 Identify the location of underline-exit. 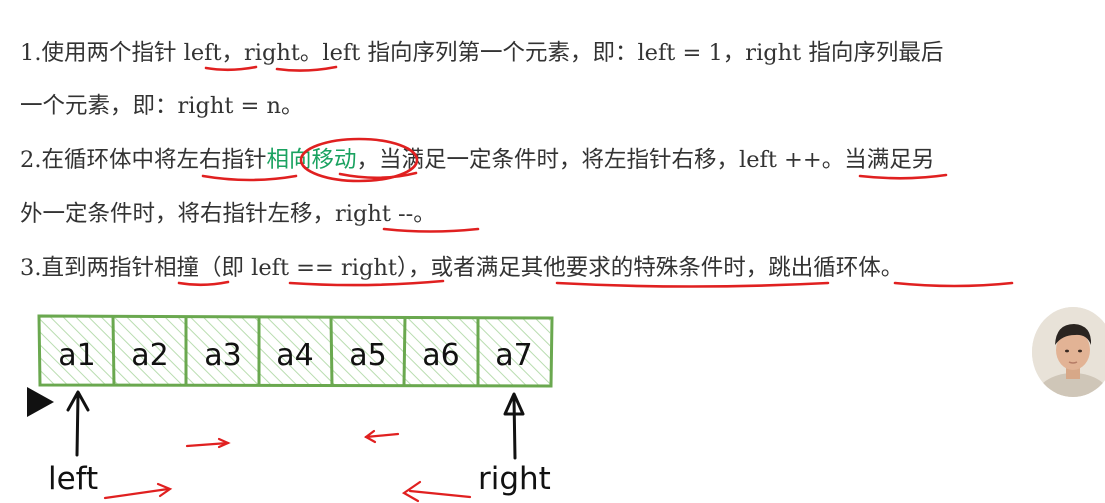
(953, 284).